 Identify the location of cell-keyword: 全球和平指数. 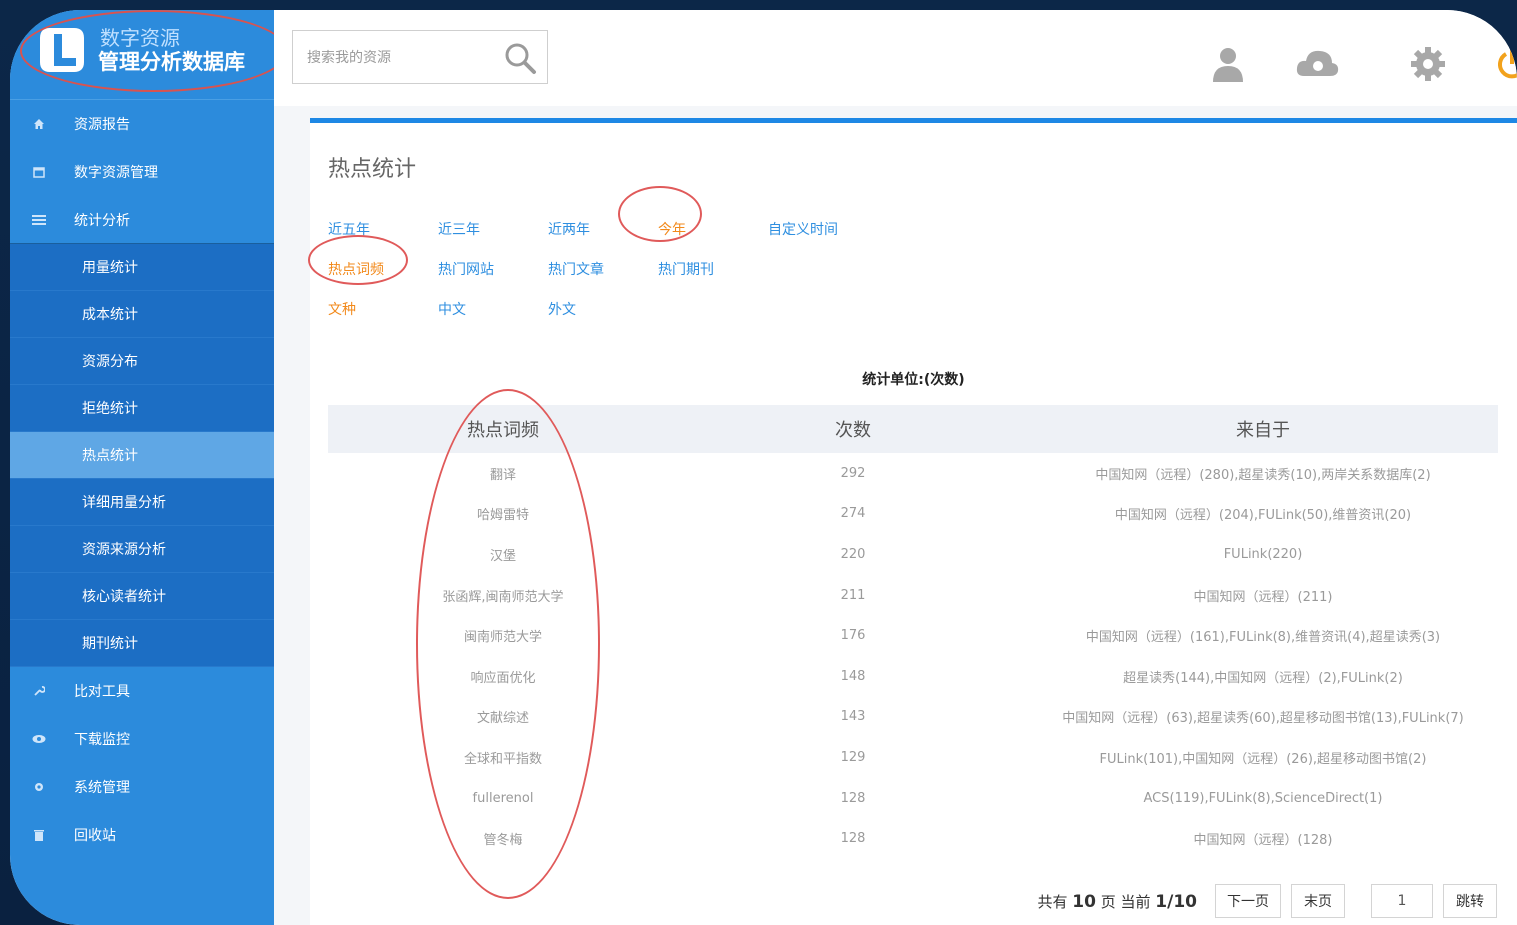
(502, 759).